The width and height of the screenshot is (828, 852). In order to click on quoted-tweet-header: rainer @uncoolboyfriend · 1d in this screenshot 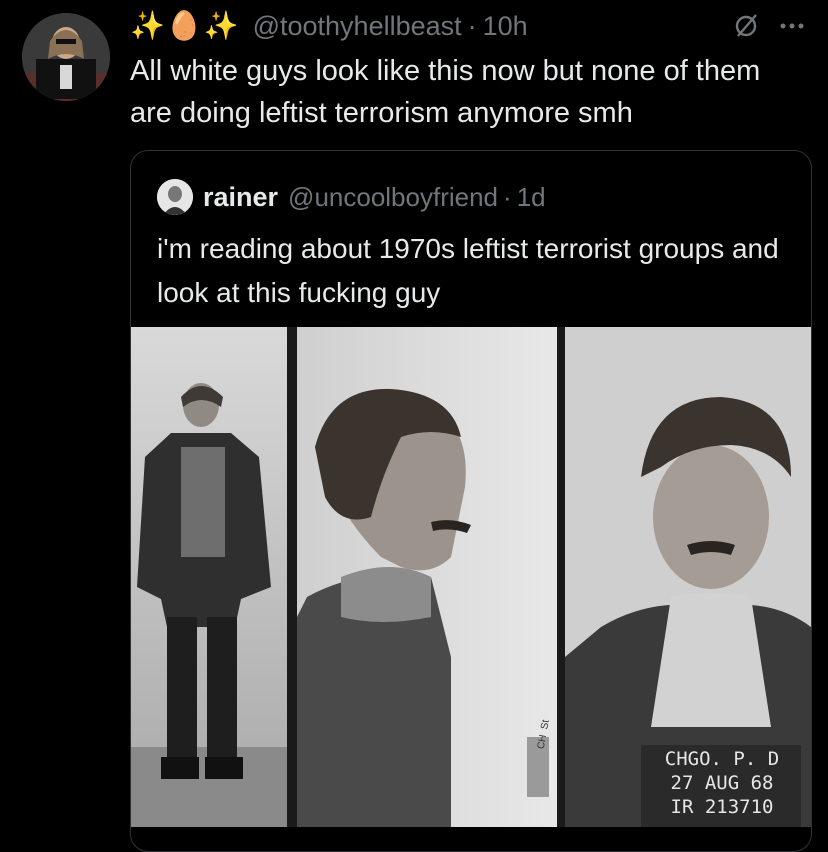, I will do `click(351, 197)`.